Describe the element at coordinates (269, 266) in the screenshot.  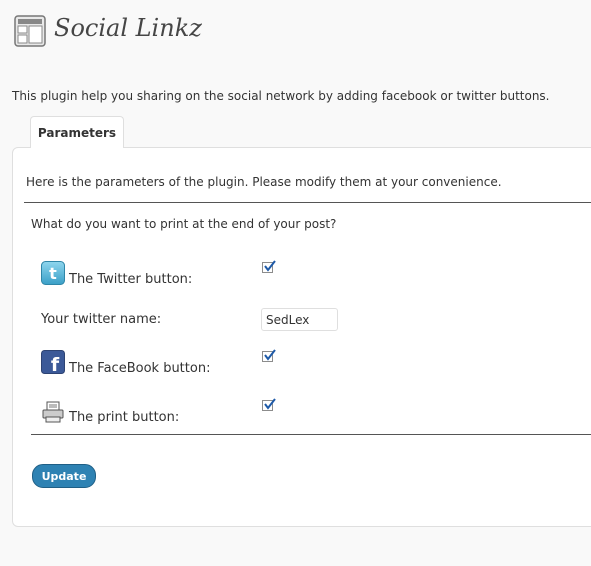
I see `twitter-checkbox` at that location.